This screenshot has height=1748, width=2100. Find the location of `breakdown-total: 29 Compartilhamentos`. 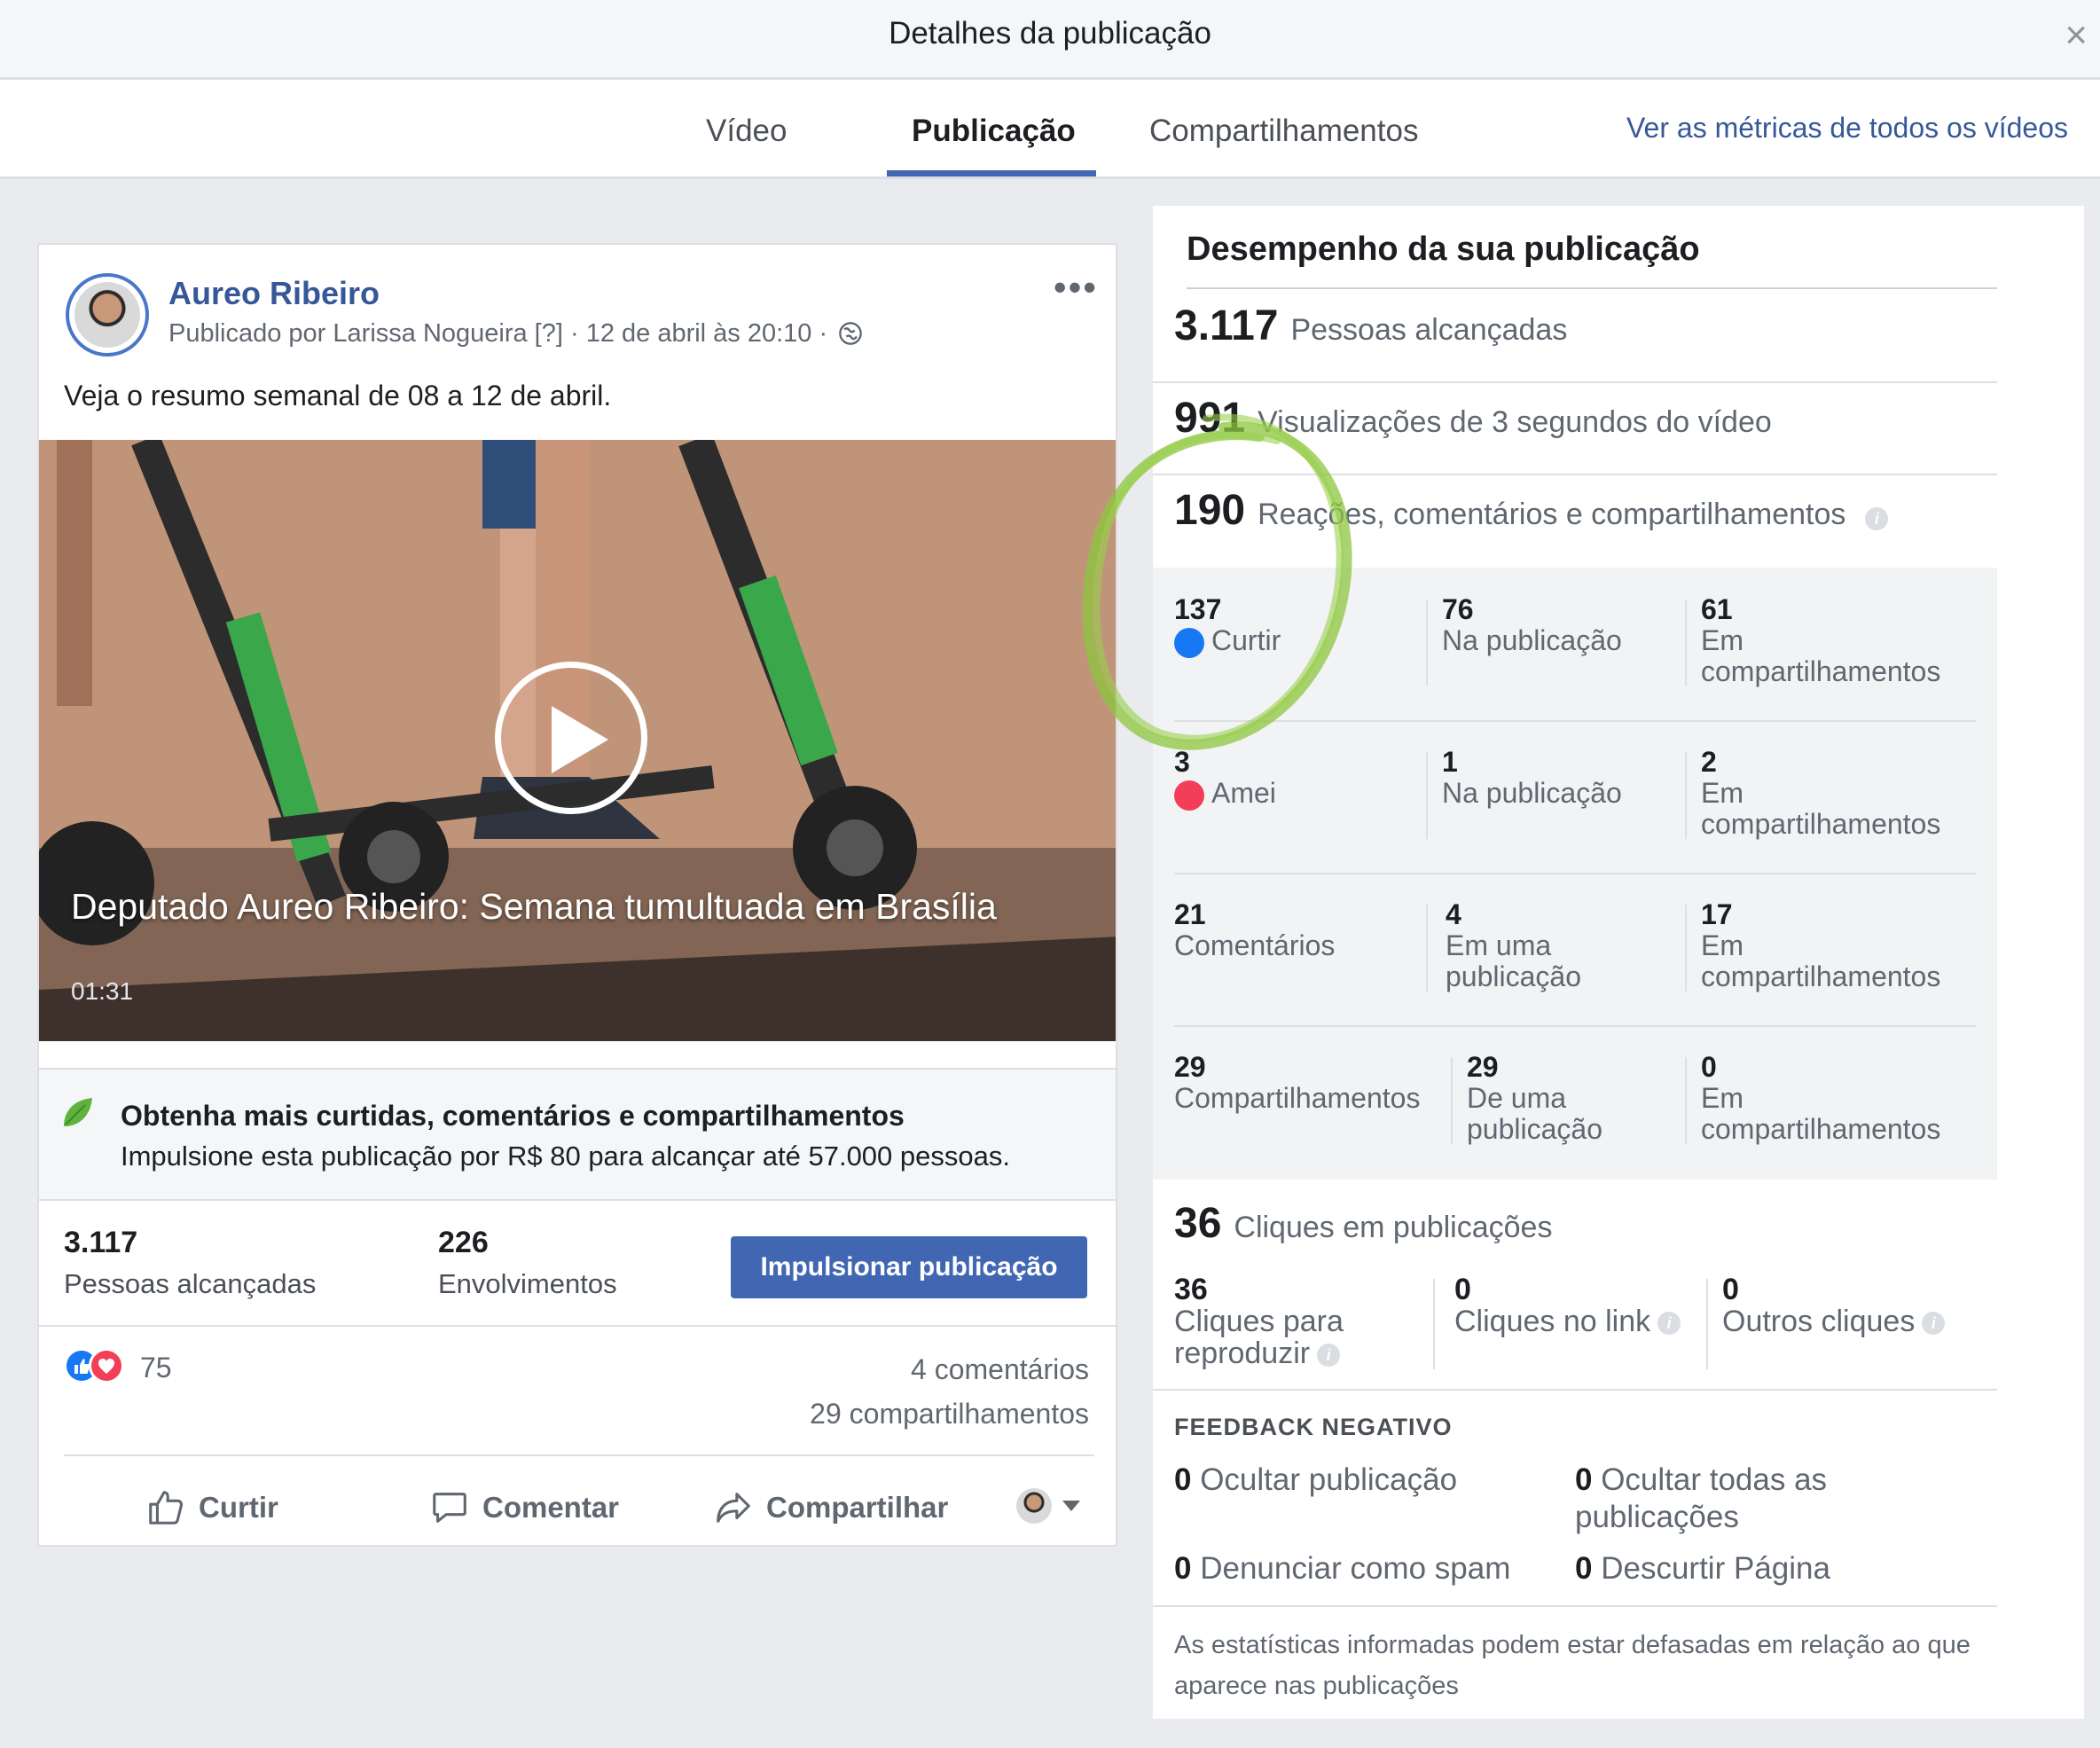

breakdown-total: 29 Compartilhamentos is located at coordinates (1297, 1083).